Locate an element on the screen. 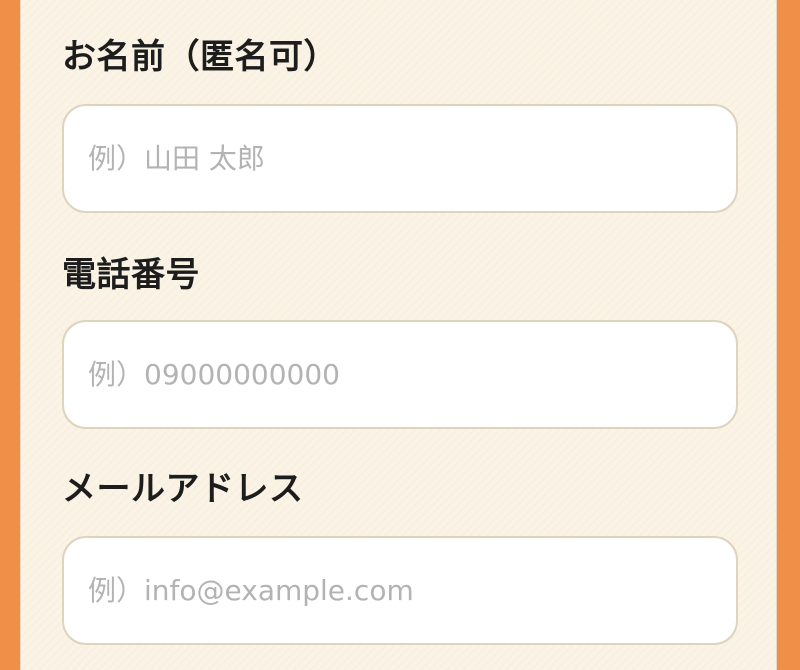 This screenshot has width=800, height=670. phone-label: 電話番号 is located at coordinates (131, 275).